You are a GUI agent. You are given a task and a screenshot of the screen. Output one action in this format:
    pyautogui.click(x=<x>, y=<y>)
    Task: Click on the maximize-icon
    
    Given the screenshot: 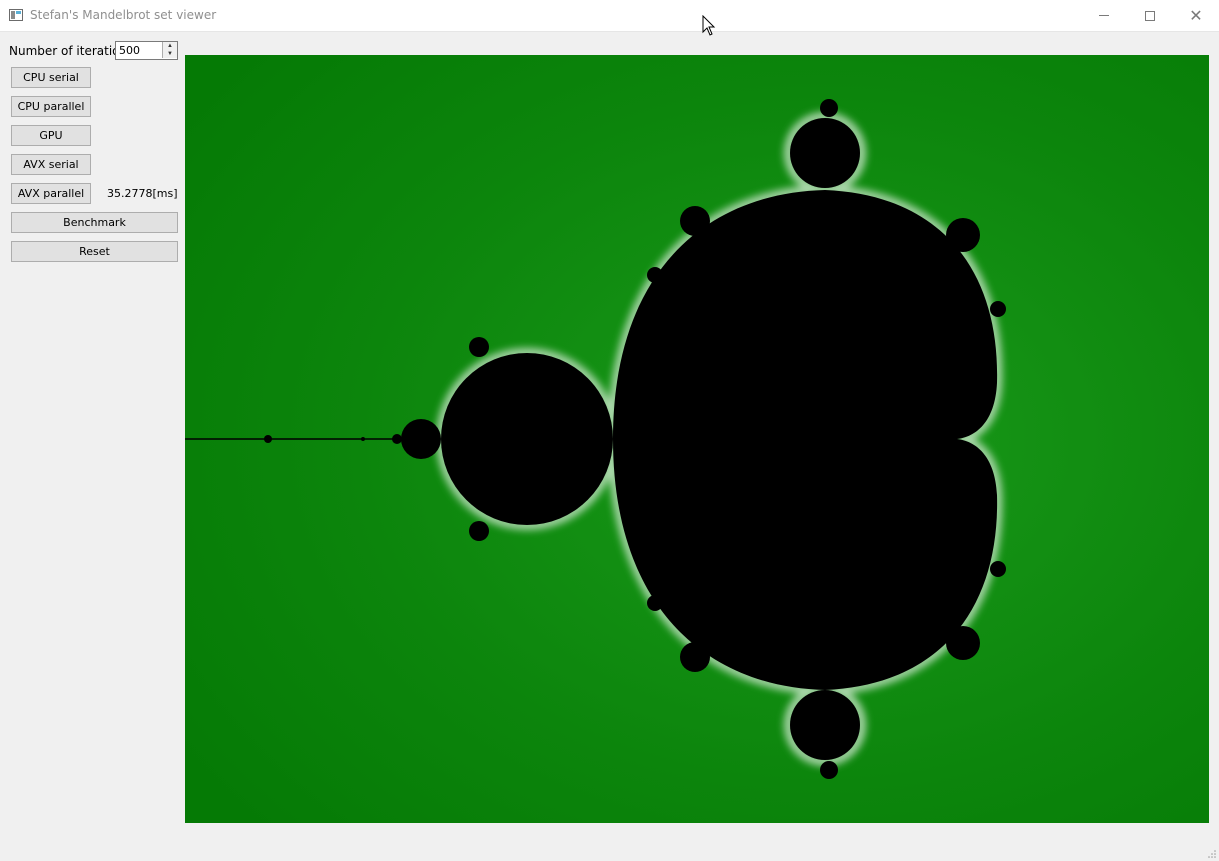 What is the action you would take?
    pyautogui.click(x=1150, y=15)
    